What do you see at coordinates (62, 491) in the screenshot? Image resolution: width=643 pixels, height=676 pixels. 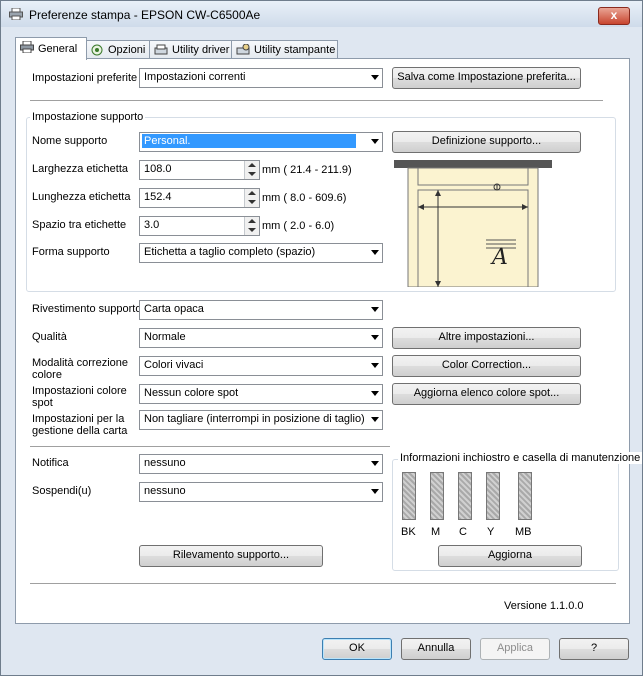 I see `suspend-label: Sospendi(u)` at bounding box center [62, 491].